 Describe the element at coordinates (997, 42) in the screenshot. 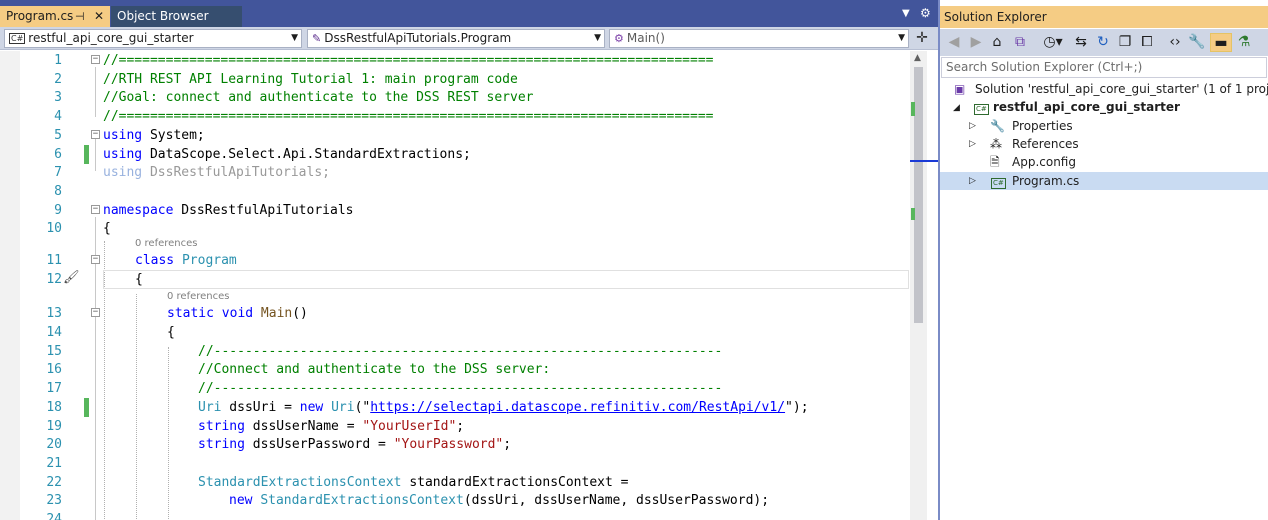

I see `home-icon: ⌂` at that location.